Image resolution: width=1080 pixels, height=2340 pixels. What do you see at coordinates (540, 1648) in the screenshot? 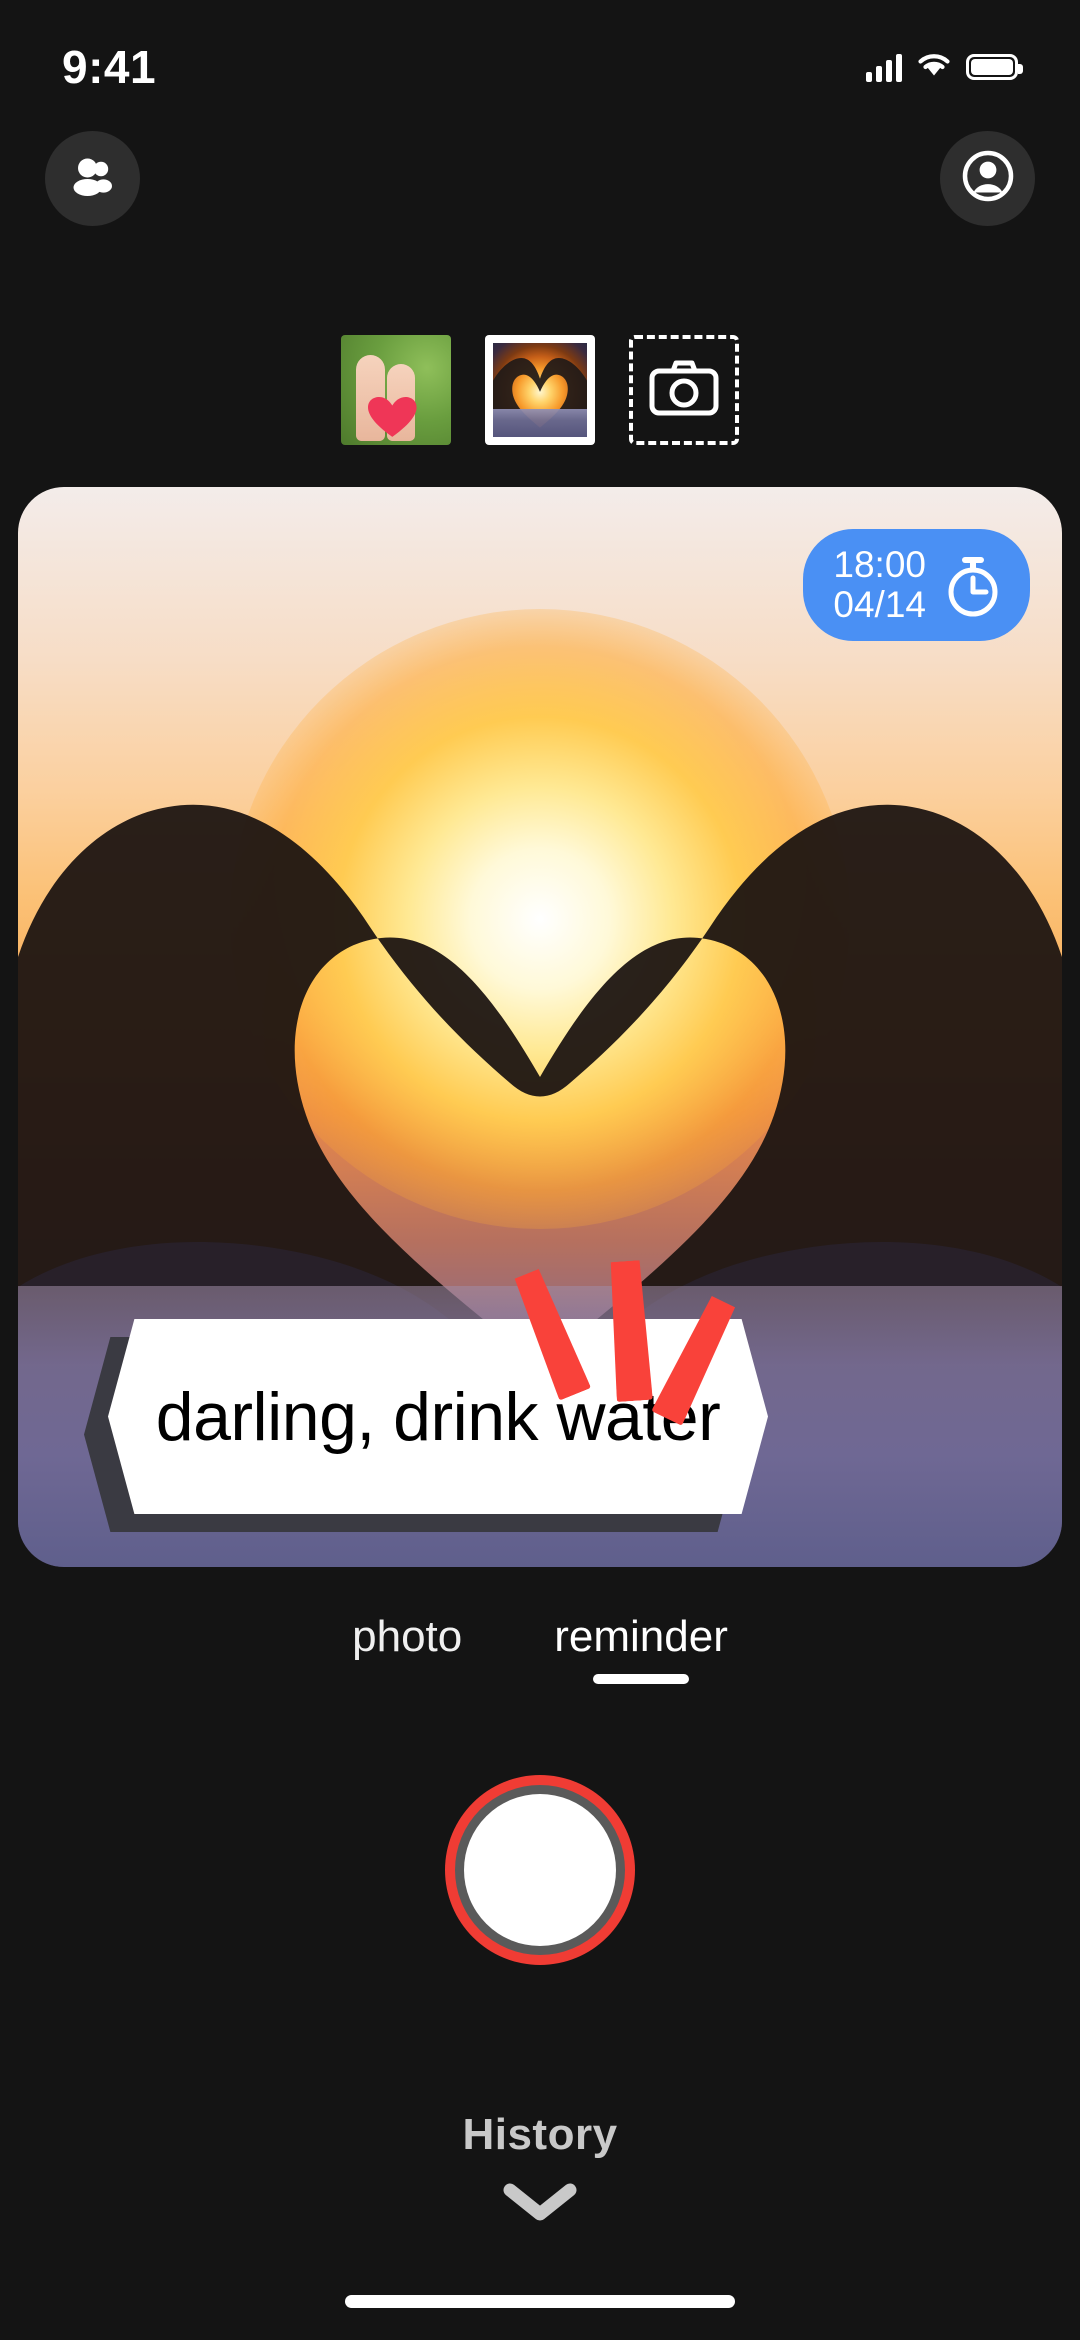
I see `mode-tabs: photo reminder` at bounding box center [540, 1648].